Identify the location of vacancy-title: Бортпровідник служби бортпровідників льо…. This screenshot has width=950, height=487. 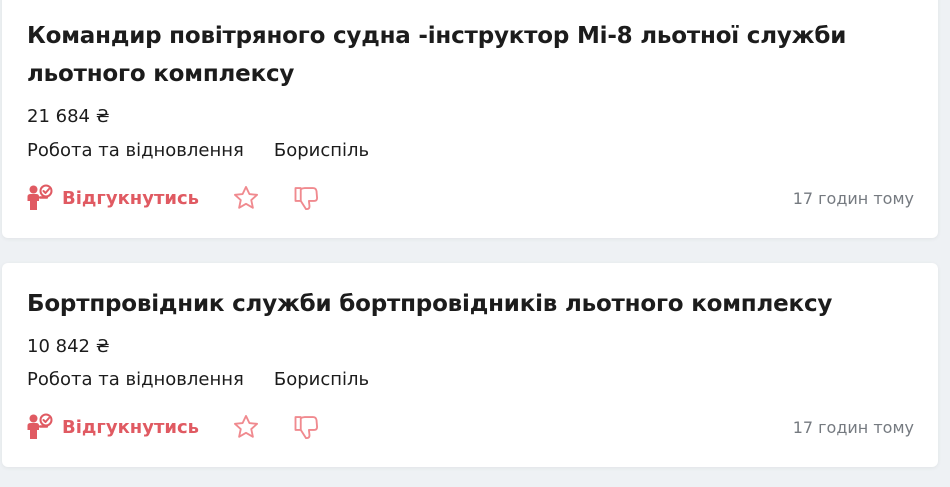
(472, 304).